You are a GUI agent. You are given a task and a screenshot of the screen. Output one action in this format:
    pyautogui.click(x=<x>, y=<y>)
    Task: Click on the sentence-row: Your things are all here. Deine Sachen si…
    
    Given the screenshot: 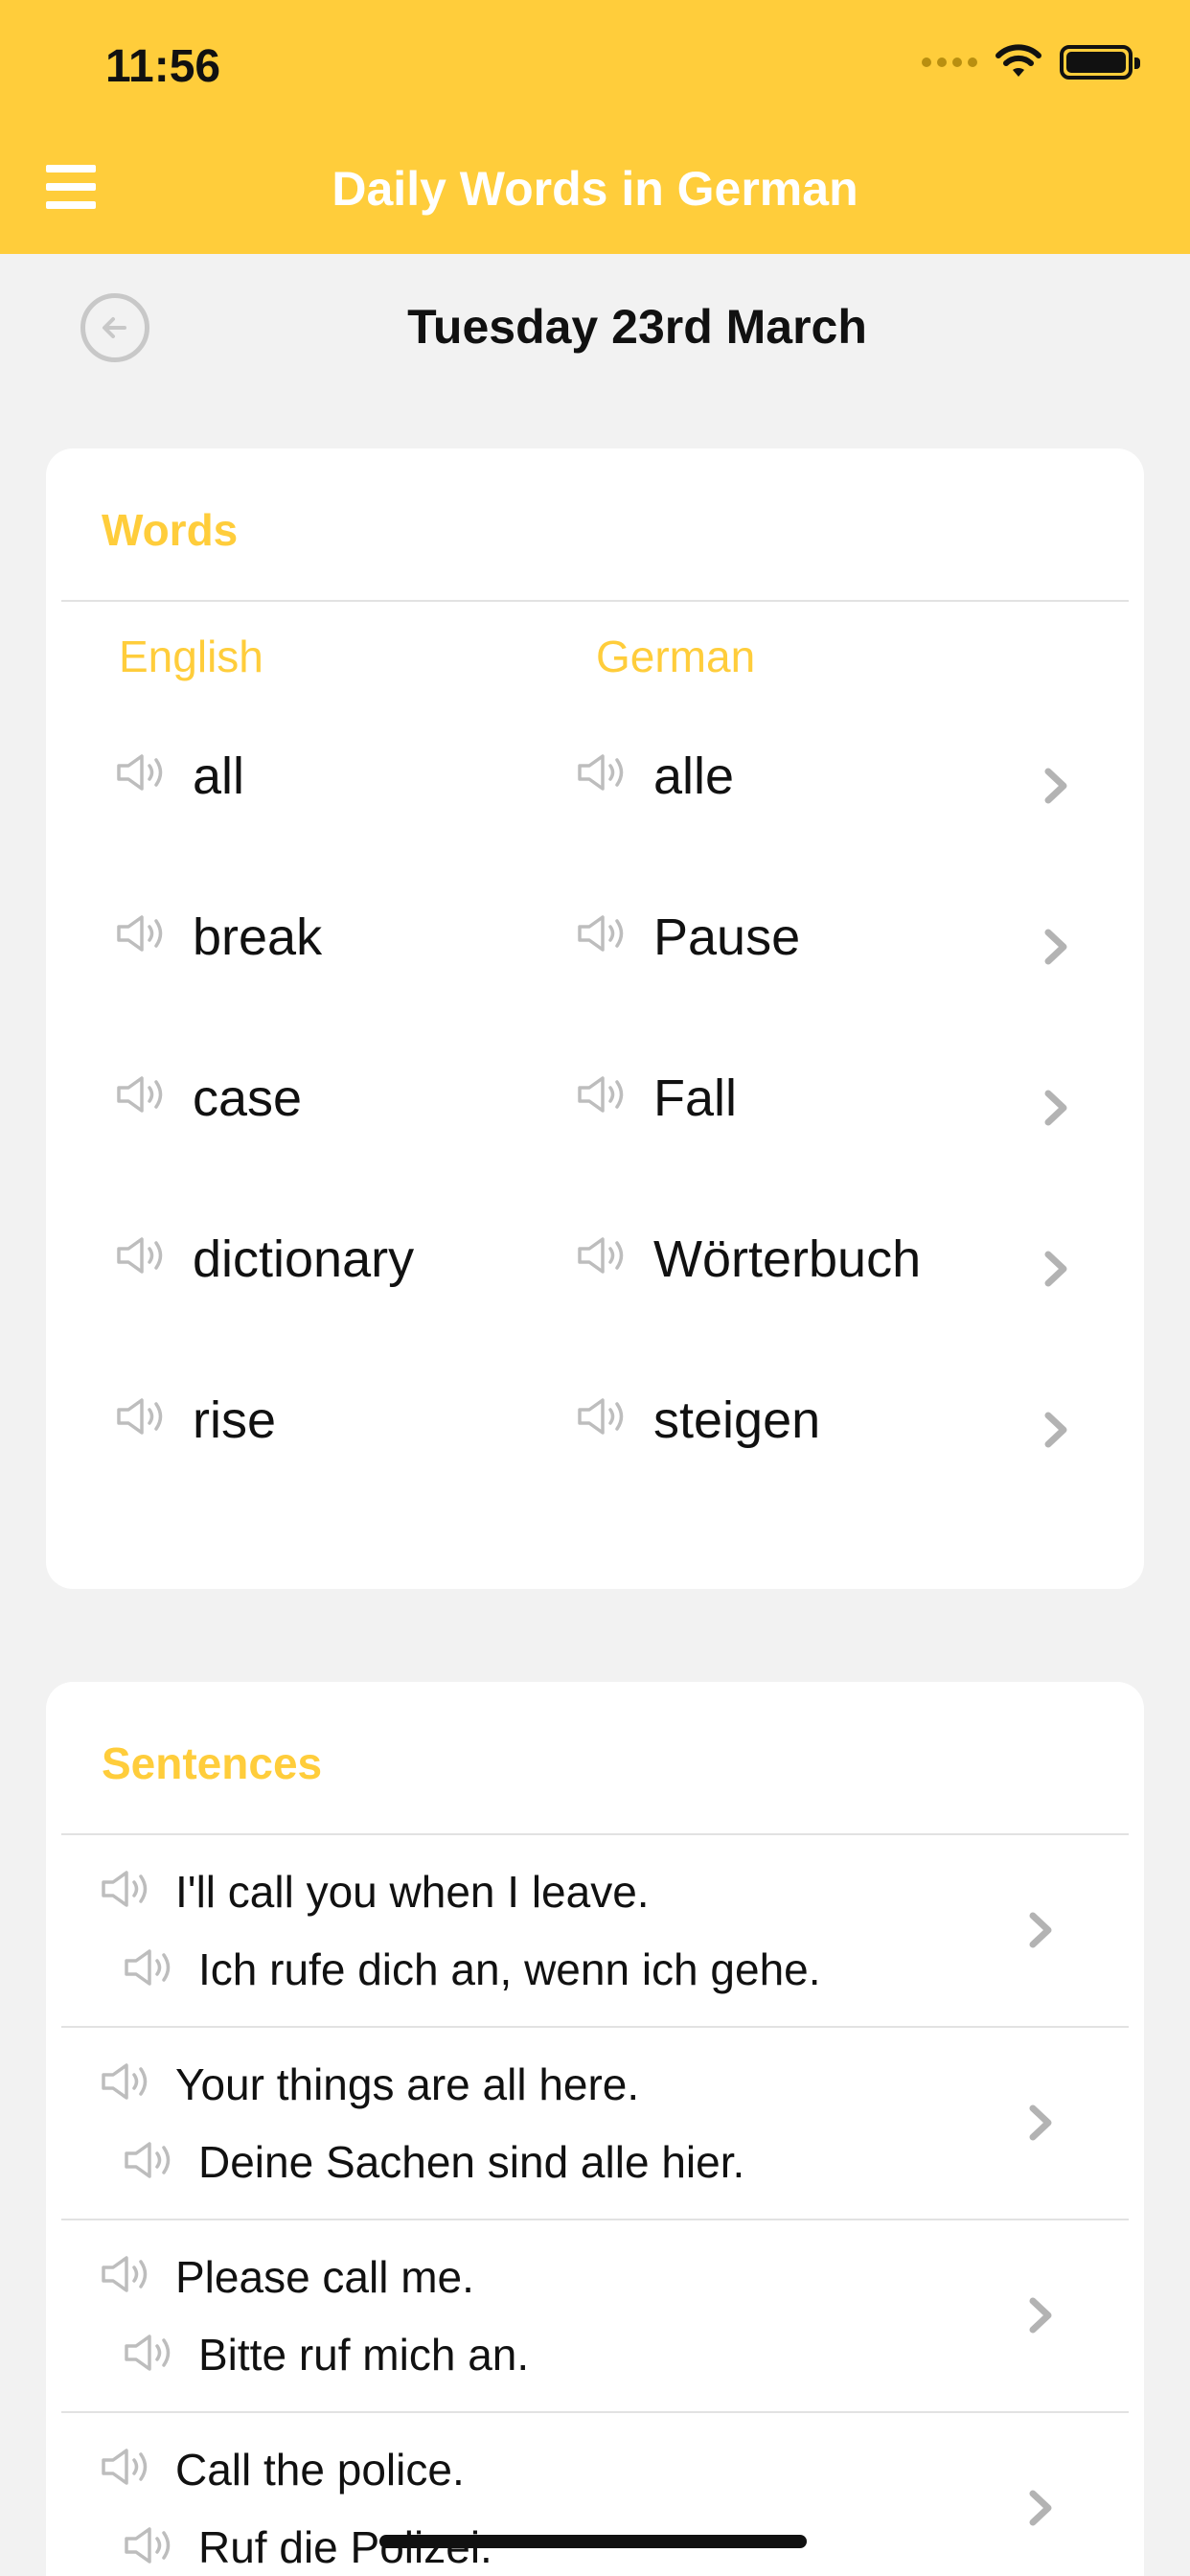 What is the action you would take?
    pyautogui.click(x=595, y=2124)
    